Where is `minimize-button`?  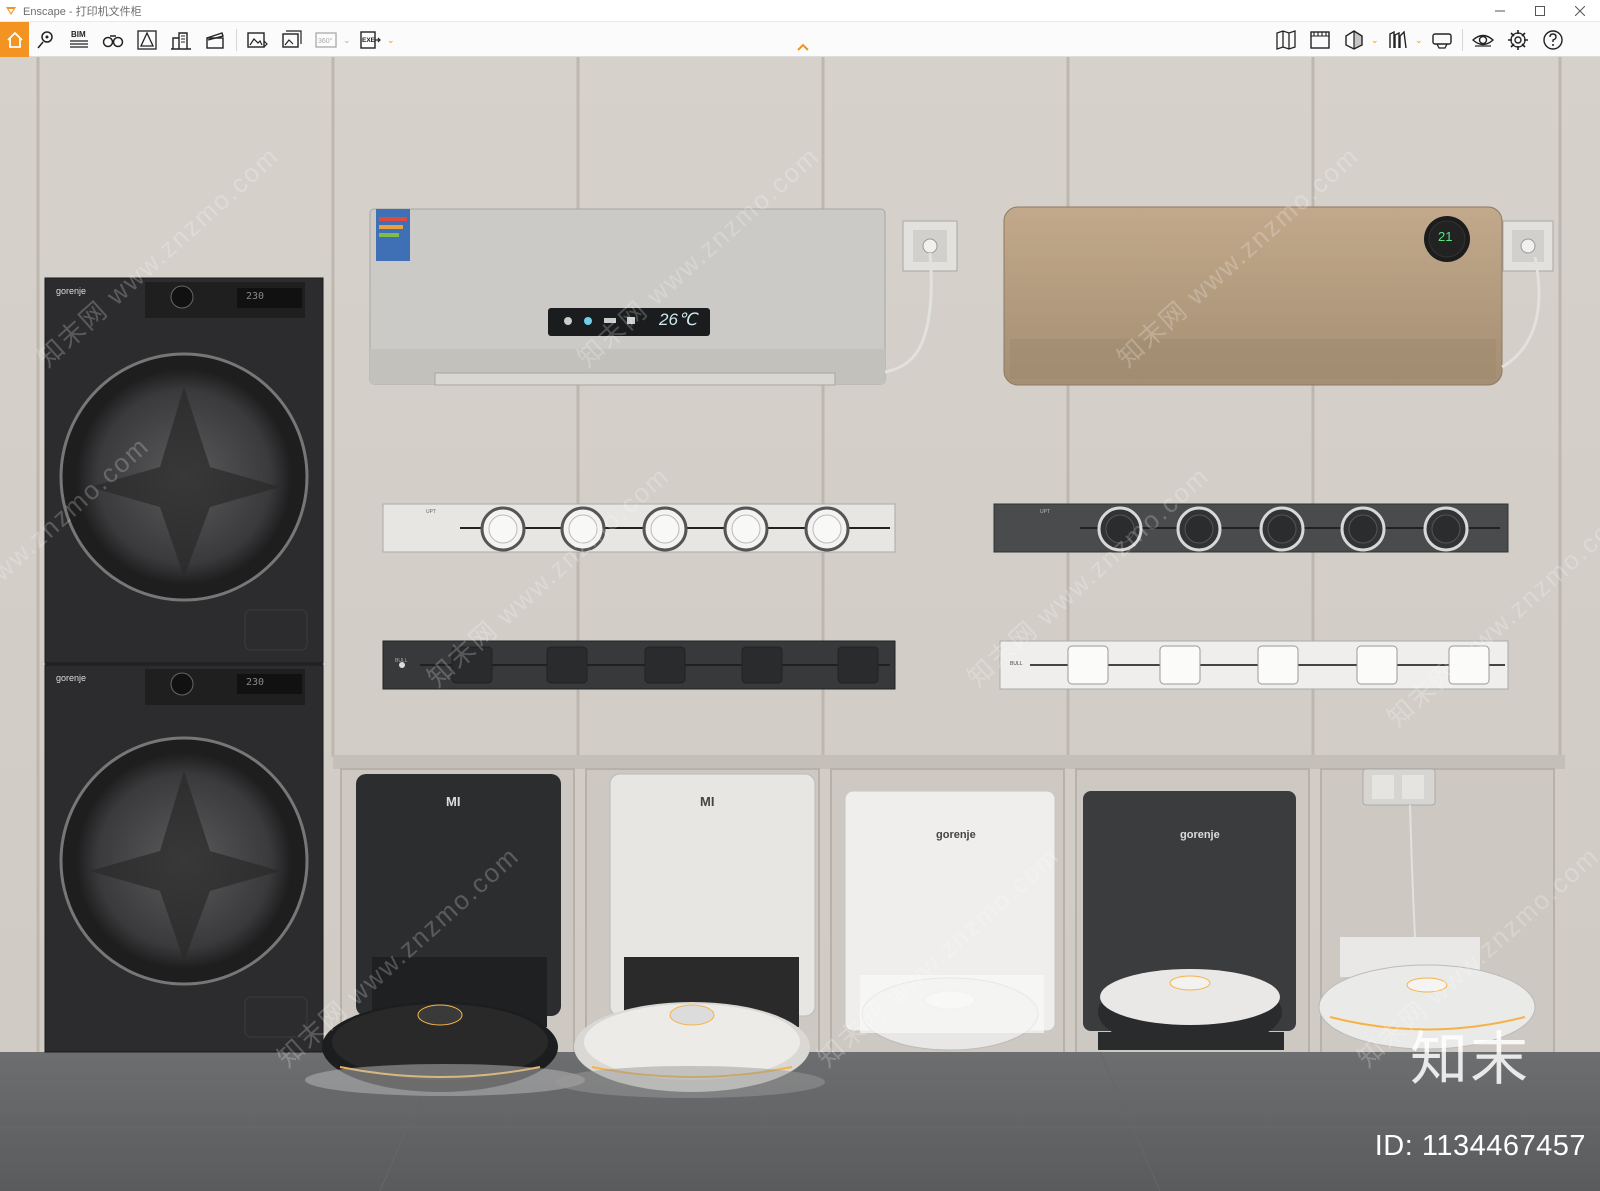
minimize-button is located at coordinates (1500, 11).